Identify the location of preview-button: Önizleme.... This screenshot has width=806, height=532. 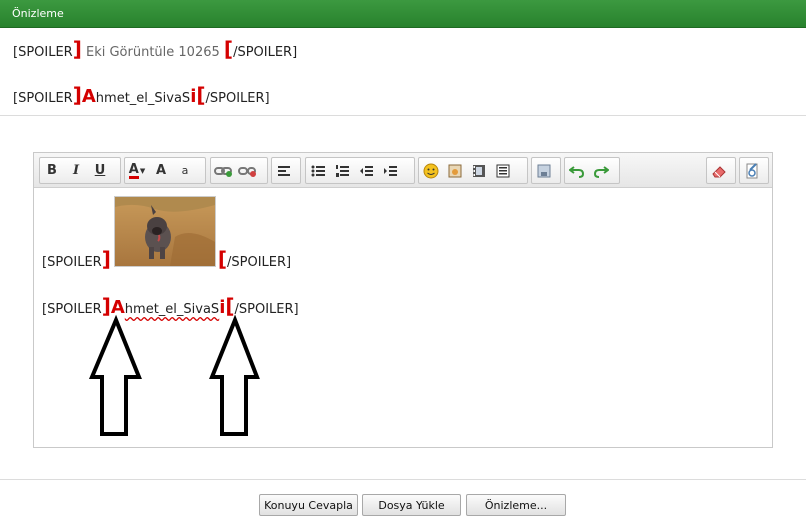
(516, 505).